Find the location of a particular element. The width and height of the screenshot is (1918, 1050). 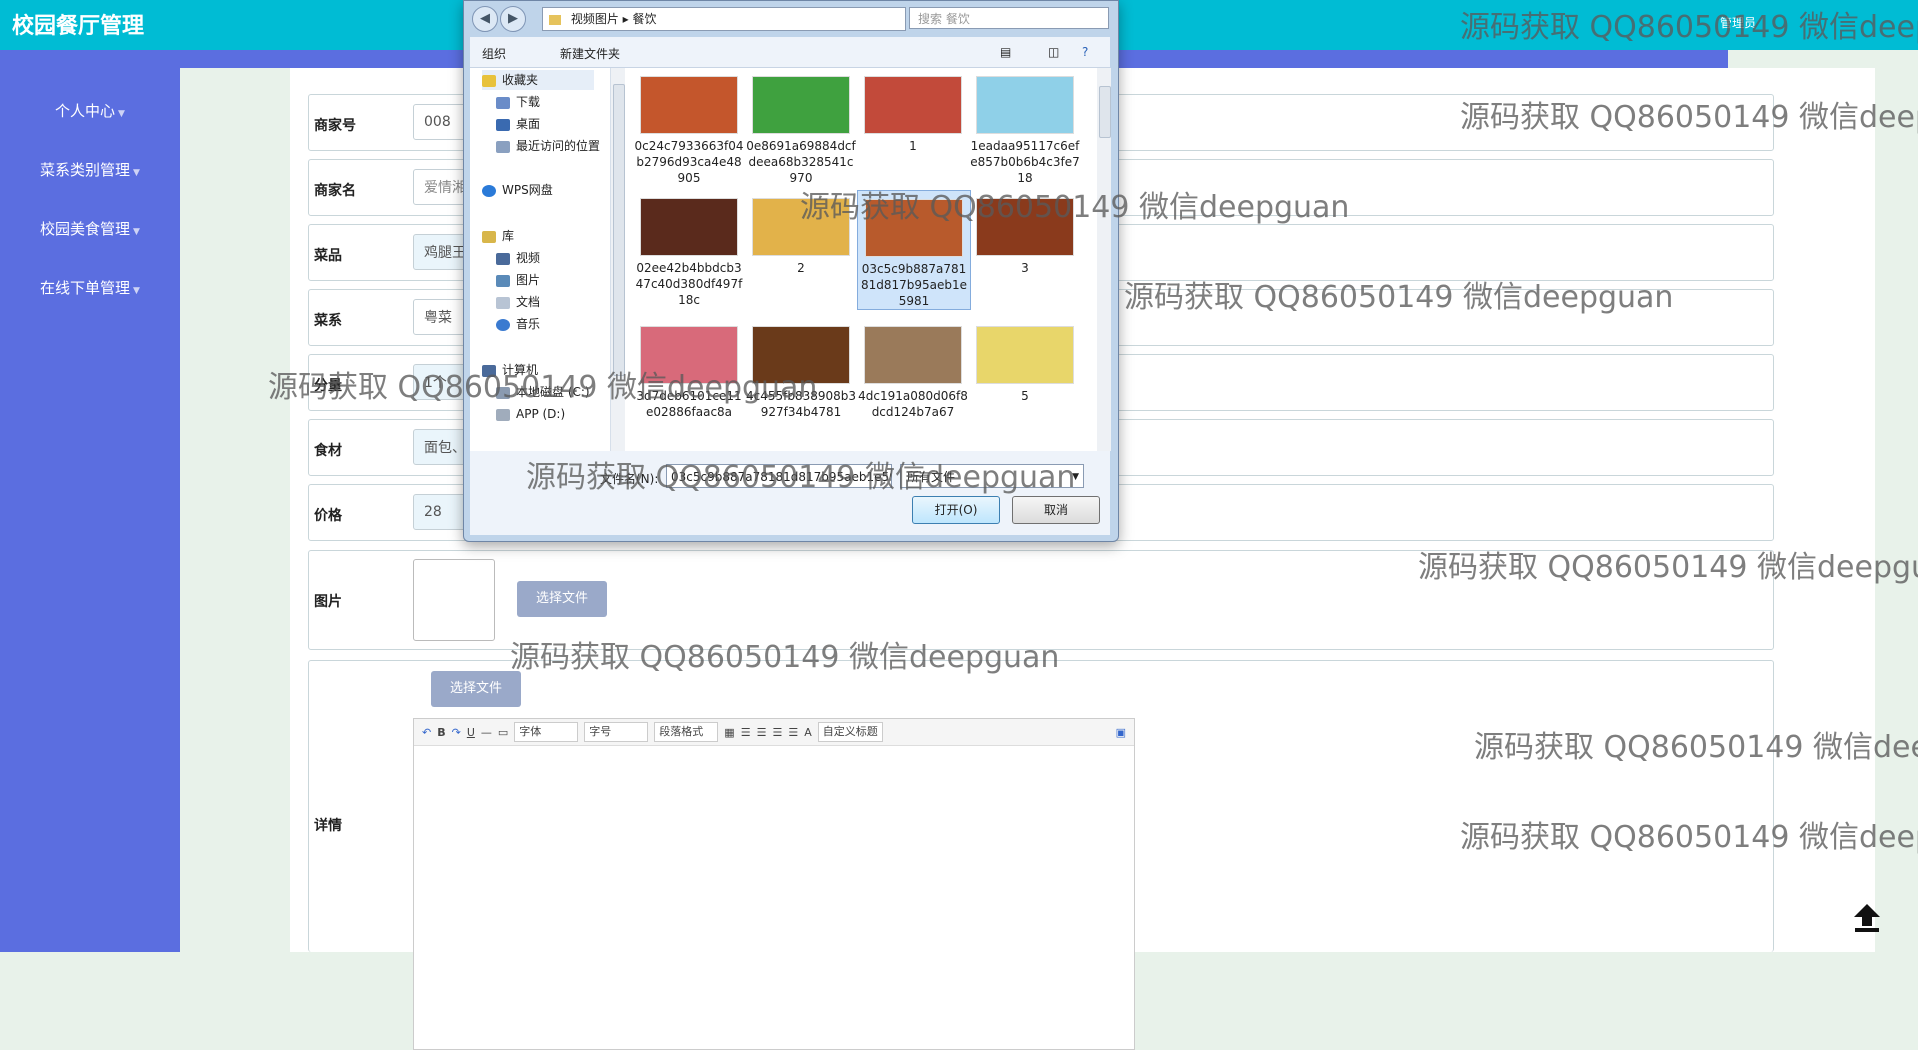

tree-item-downloads: 下载 is located at coordinates (518, 102).